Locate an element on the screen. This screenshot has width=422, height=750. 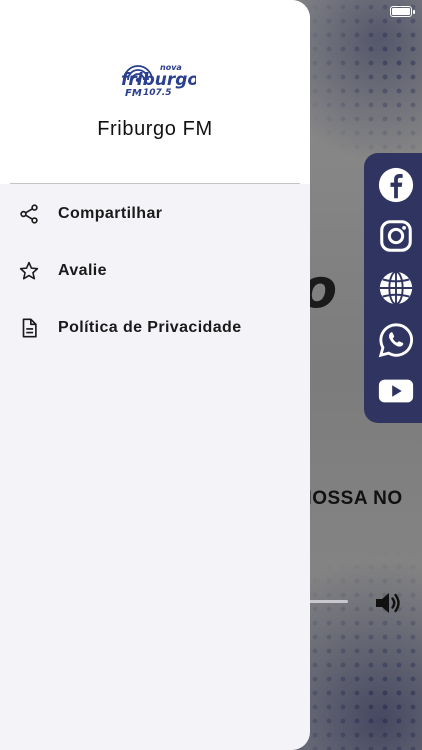
document-icon is located at coordinates (29, 328).